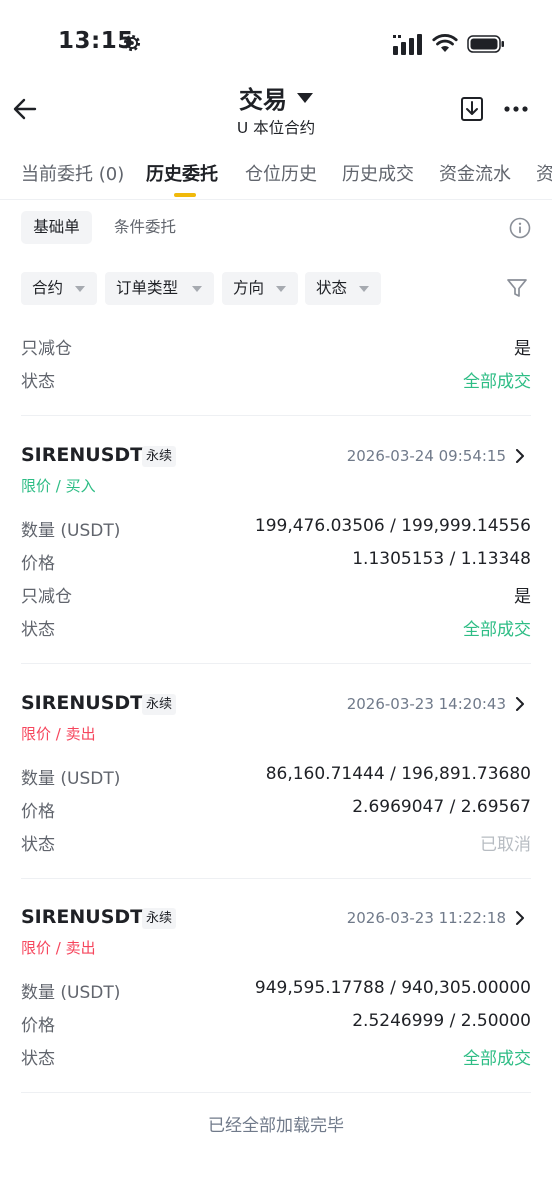  I want to click on subtab-basic: 基础单, so click(56, 227).